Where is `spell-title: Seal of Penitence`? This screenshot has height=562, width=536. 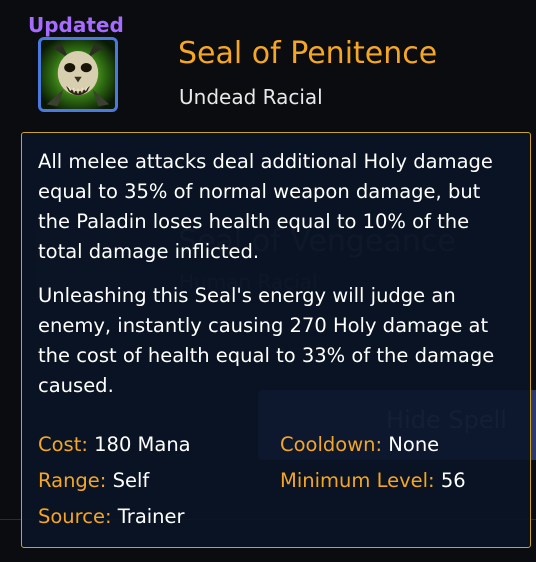
spell-title: Seal of Penitence is located at coordinates (308, 53).